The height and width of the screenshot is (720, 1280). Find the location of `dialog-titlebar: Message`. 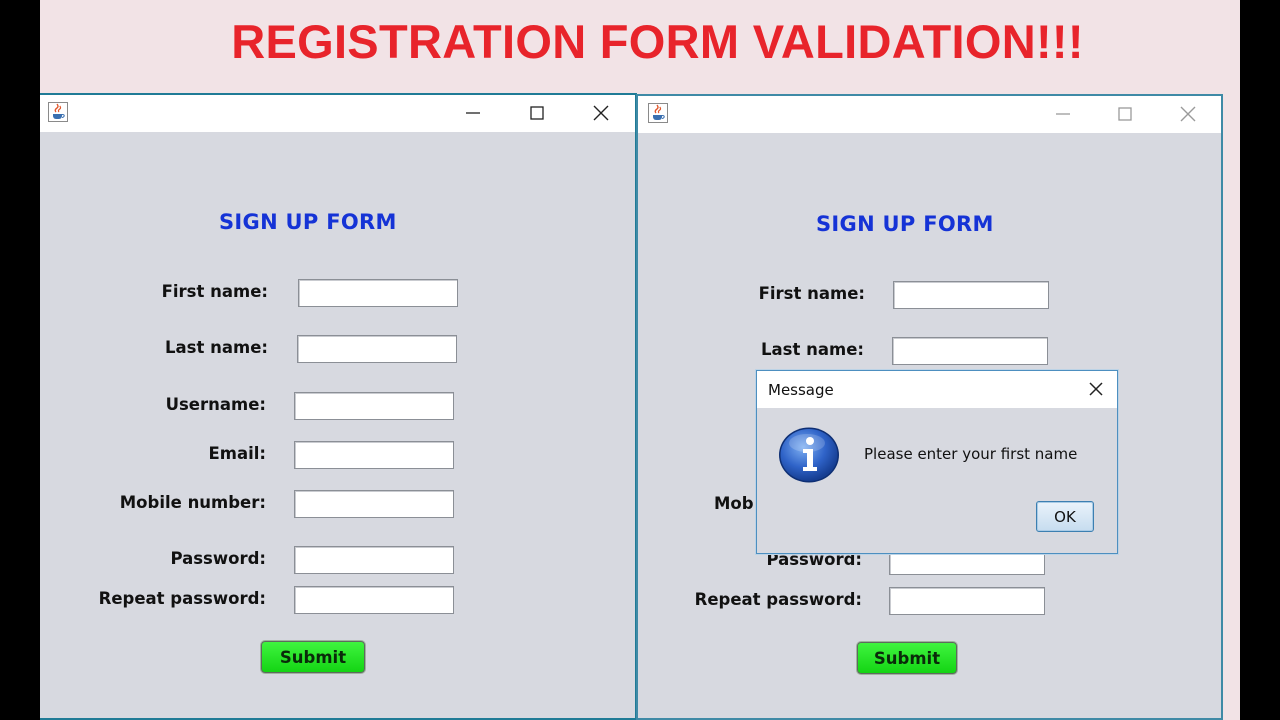

dialog-titlebar: Message is located at coordinates (937, 389).